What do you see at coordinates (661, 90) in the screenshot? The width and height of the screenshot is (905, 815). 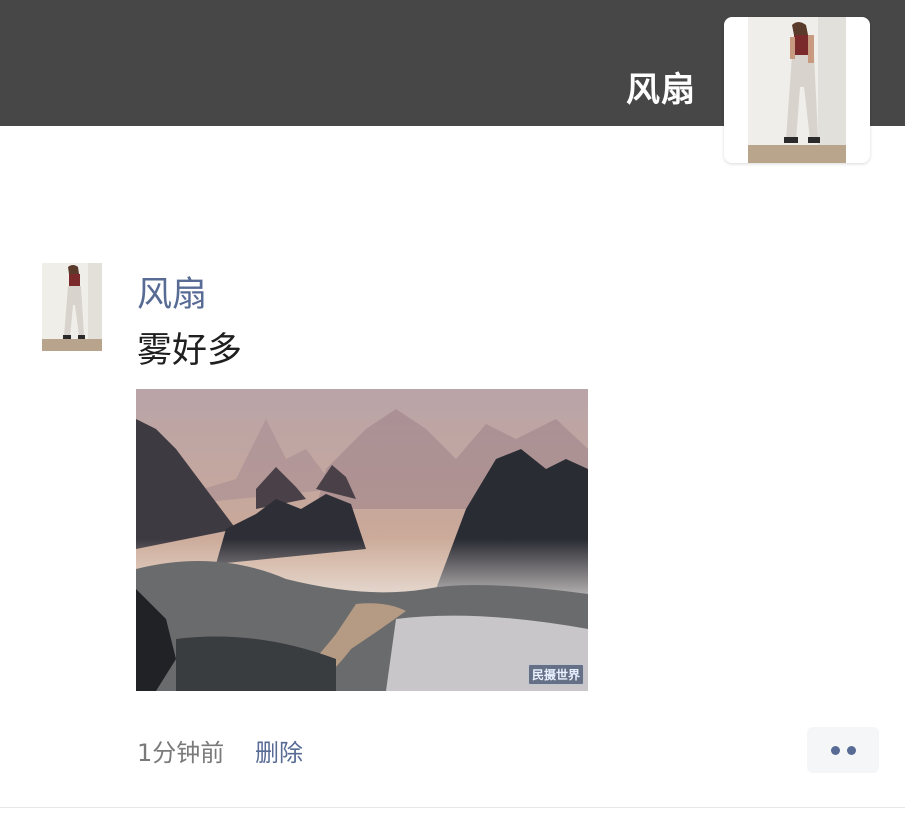 I see `cover-username: 风扇` at bounding box center [661, 90].